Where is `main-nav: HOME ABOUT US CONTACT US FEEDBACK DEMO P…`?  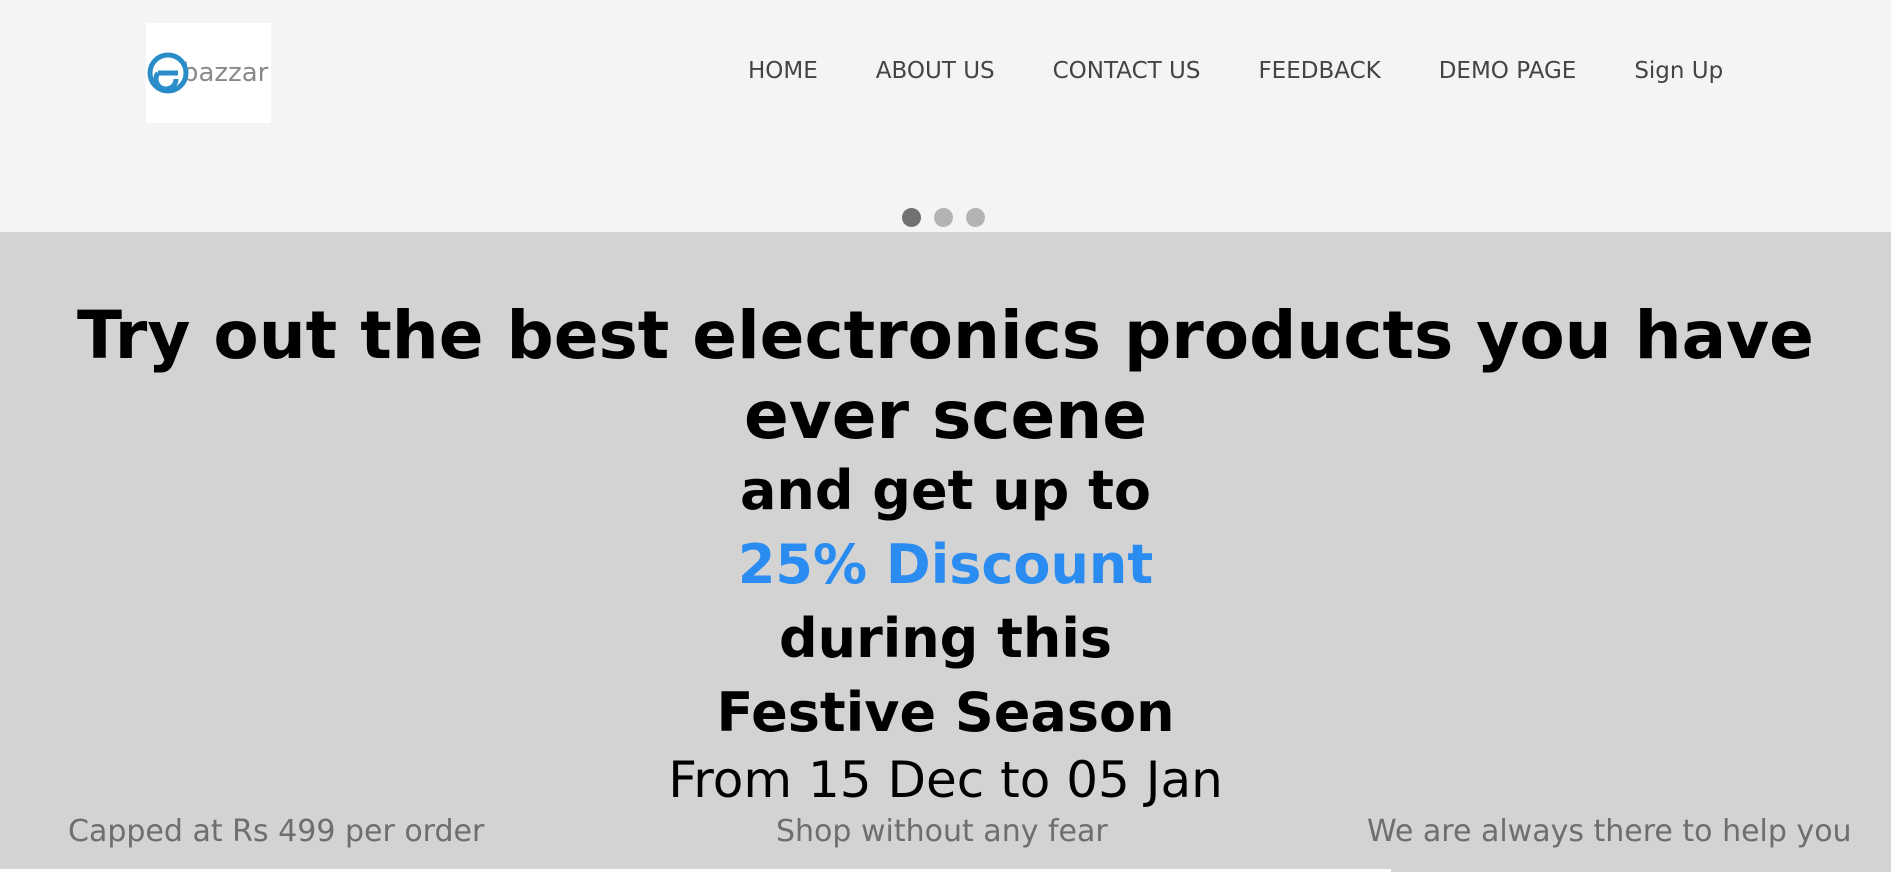 main-nav: HOME ABOUT US CONTACT US FEEDBACK DEMO P… is located at coordinates (1235, 71).